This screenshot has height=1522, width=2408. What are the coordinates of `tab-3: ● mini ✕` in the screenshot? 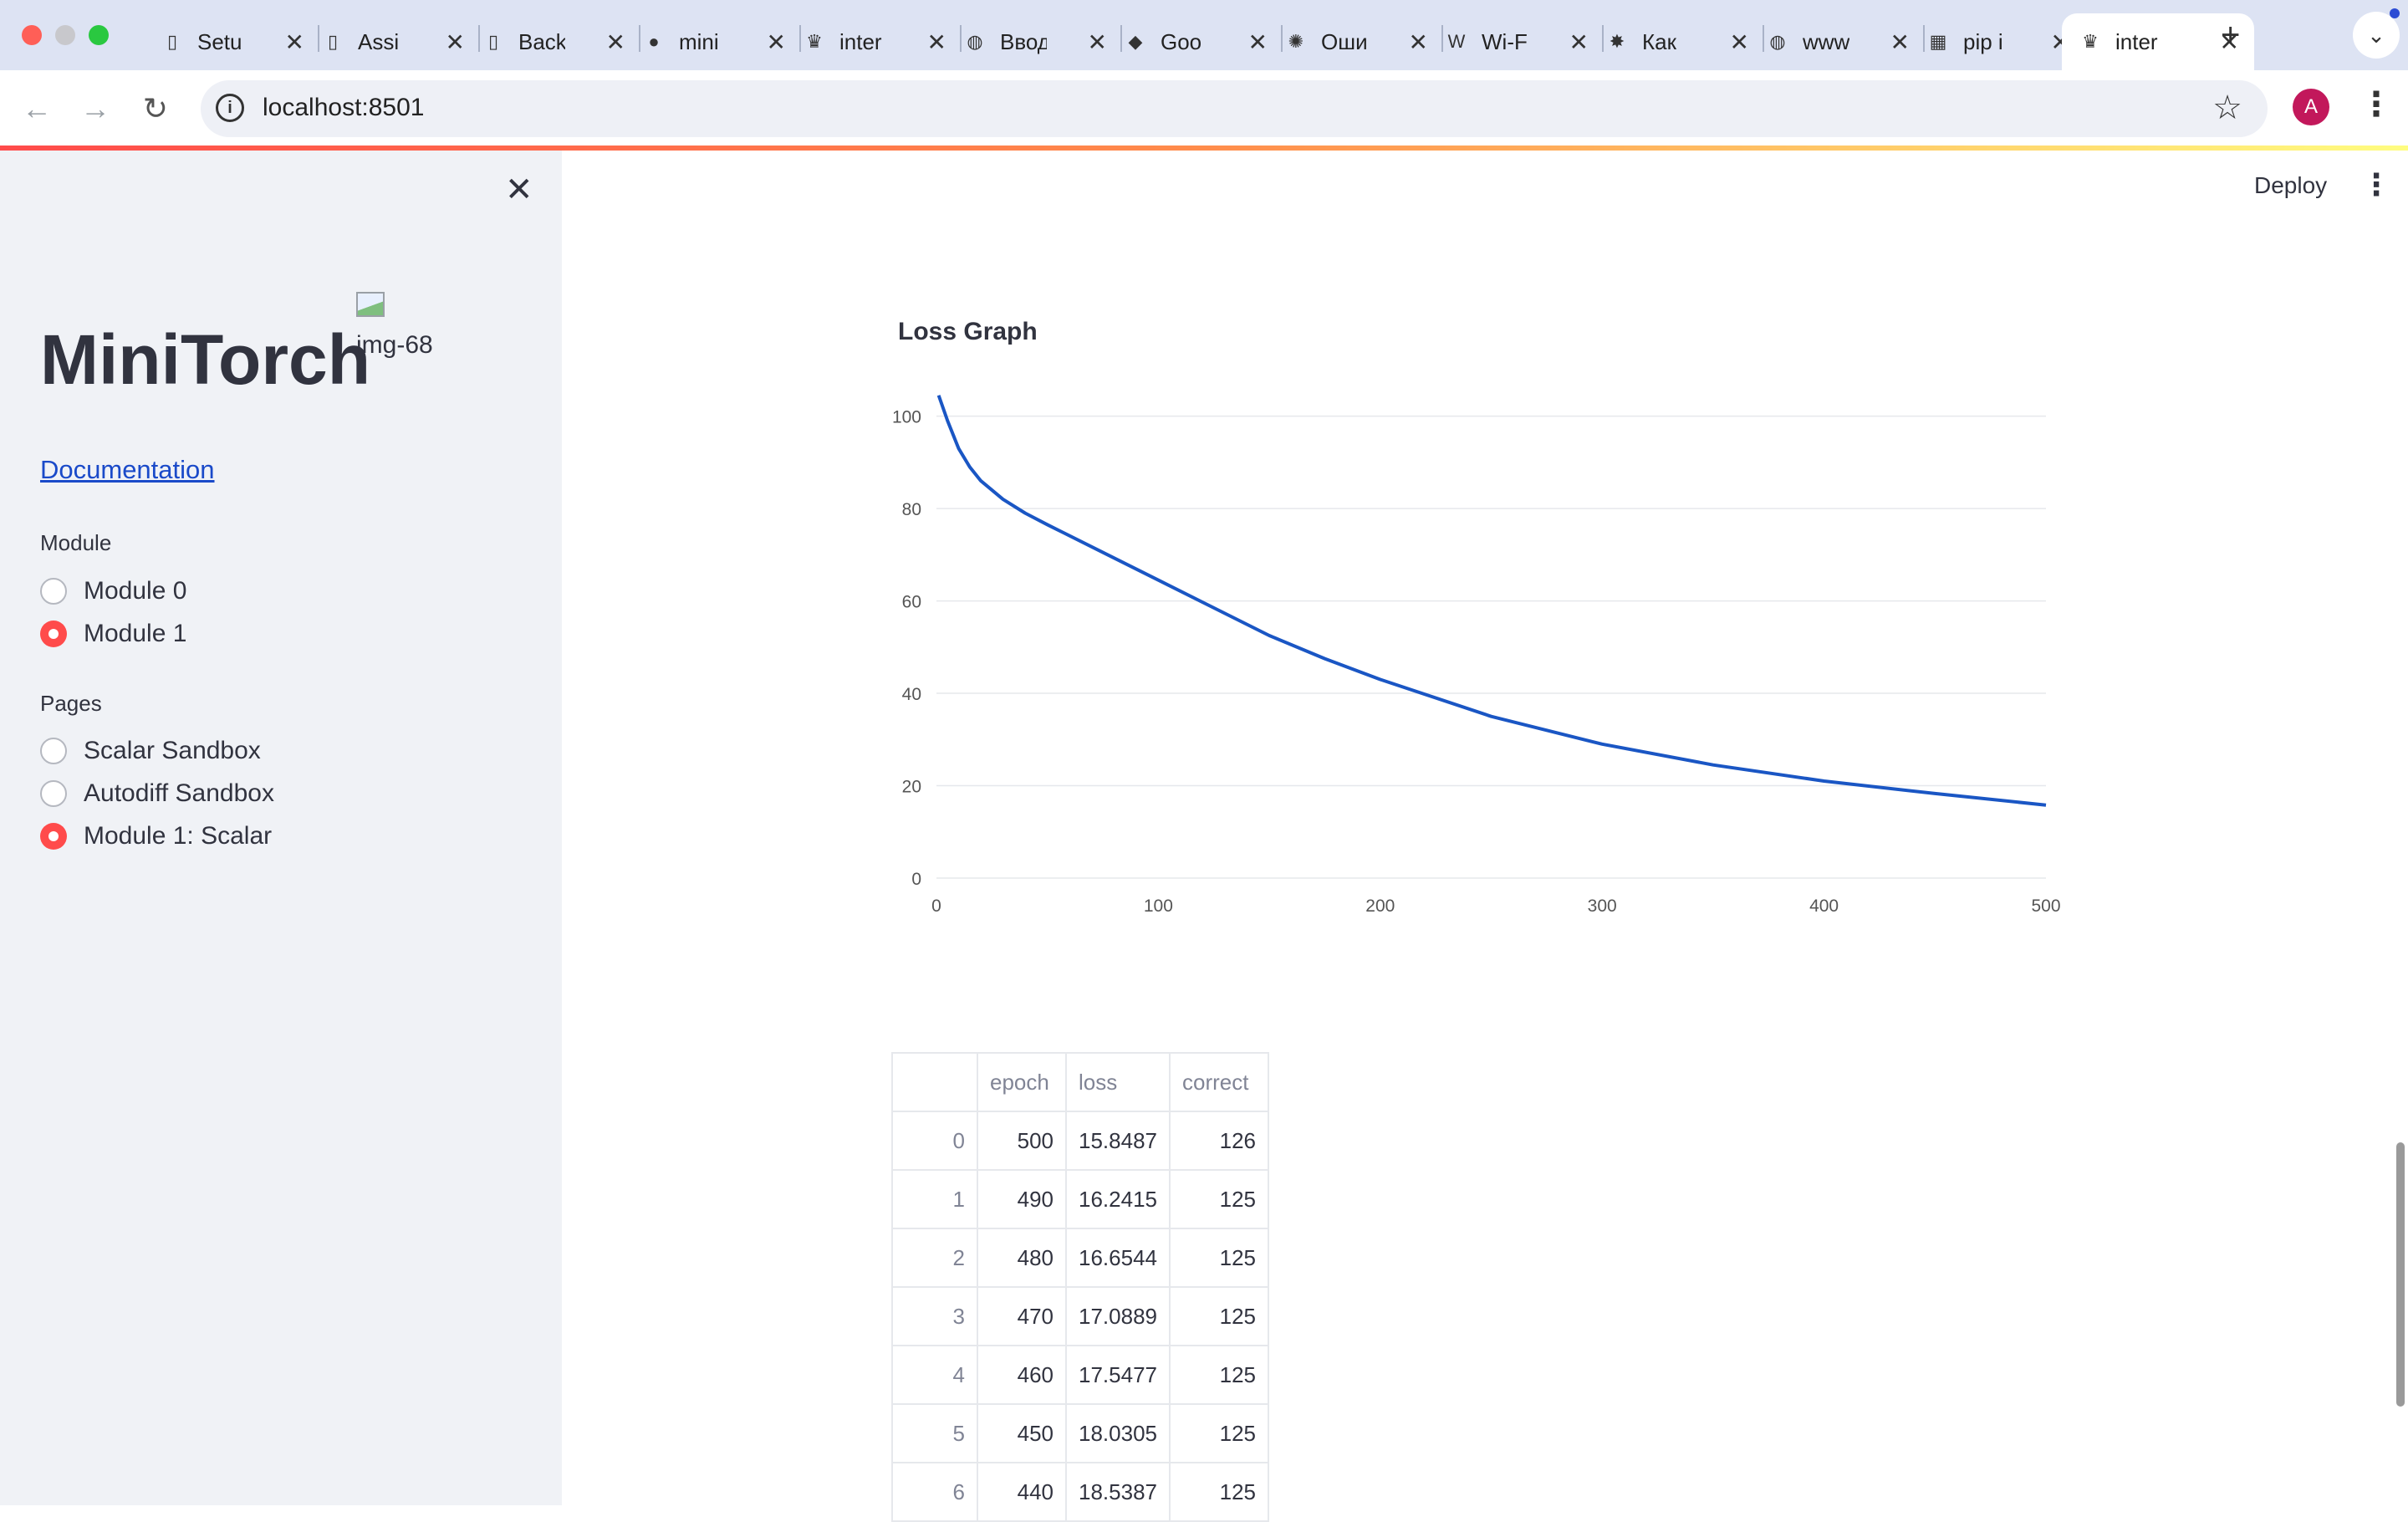 It's located at (713, 41).